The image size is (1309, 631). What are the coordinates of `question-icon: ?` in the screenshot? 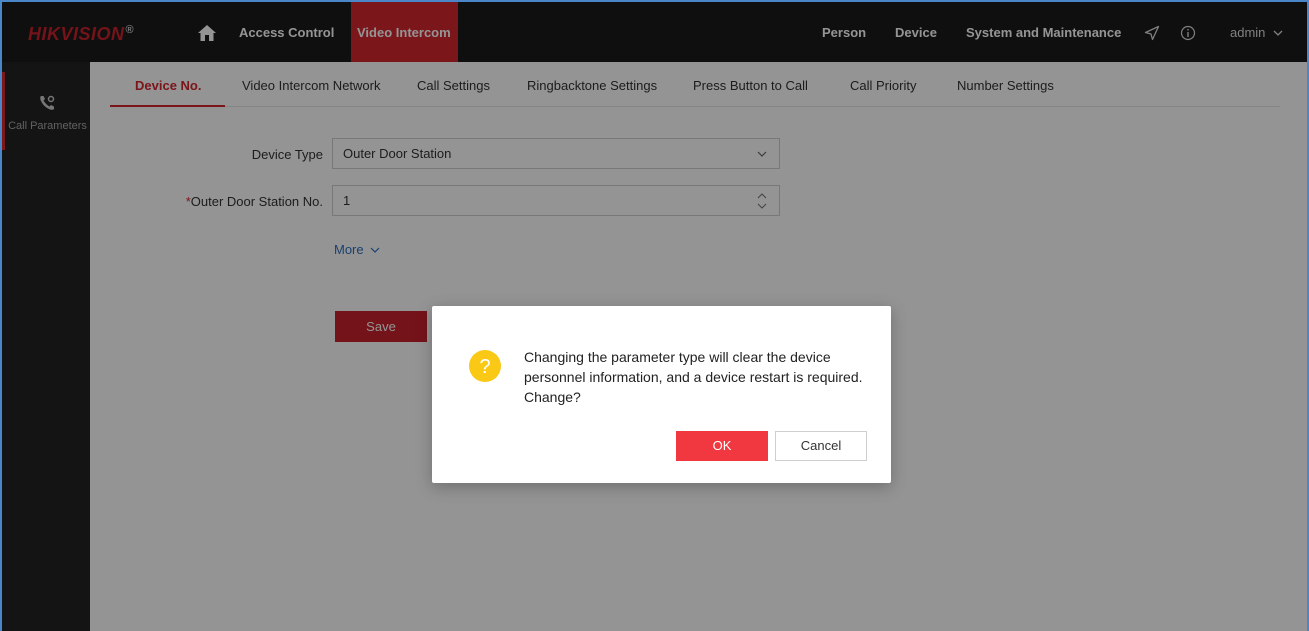 It's located at (485, 366).